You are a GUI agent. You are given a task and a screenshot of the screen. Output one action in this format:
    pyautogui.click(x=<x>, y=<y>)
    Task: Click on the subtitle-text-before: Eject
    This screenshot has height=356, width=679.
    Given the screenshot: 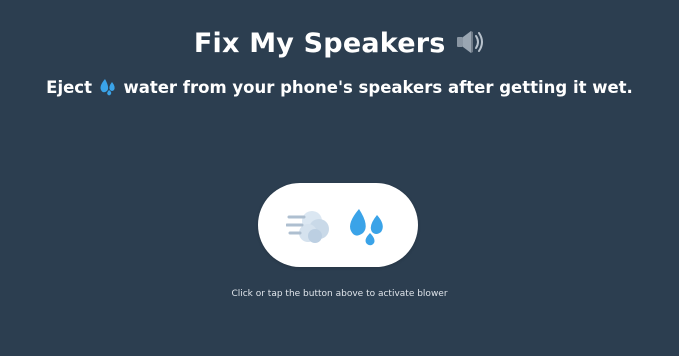 What is the action you would take?
    pyautogui.click(x=69, y=87)
    